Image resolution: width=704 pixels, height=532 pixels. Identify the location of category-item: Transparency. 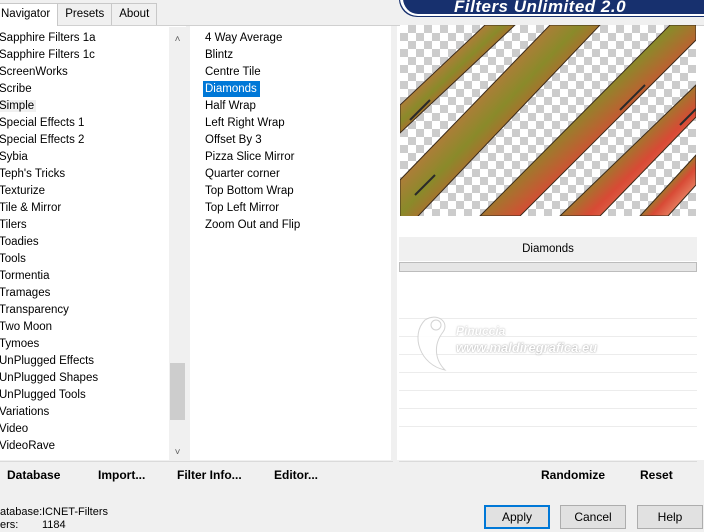
(85, 310).